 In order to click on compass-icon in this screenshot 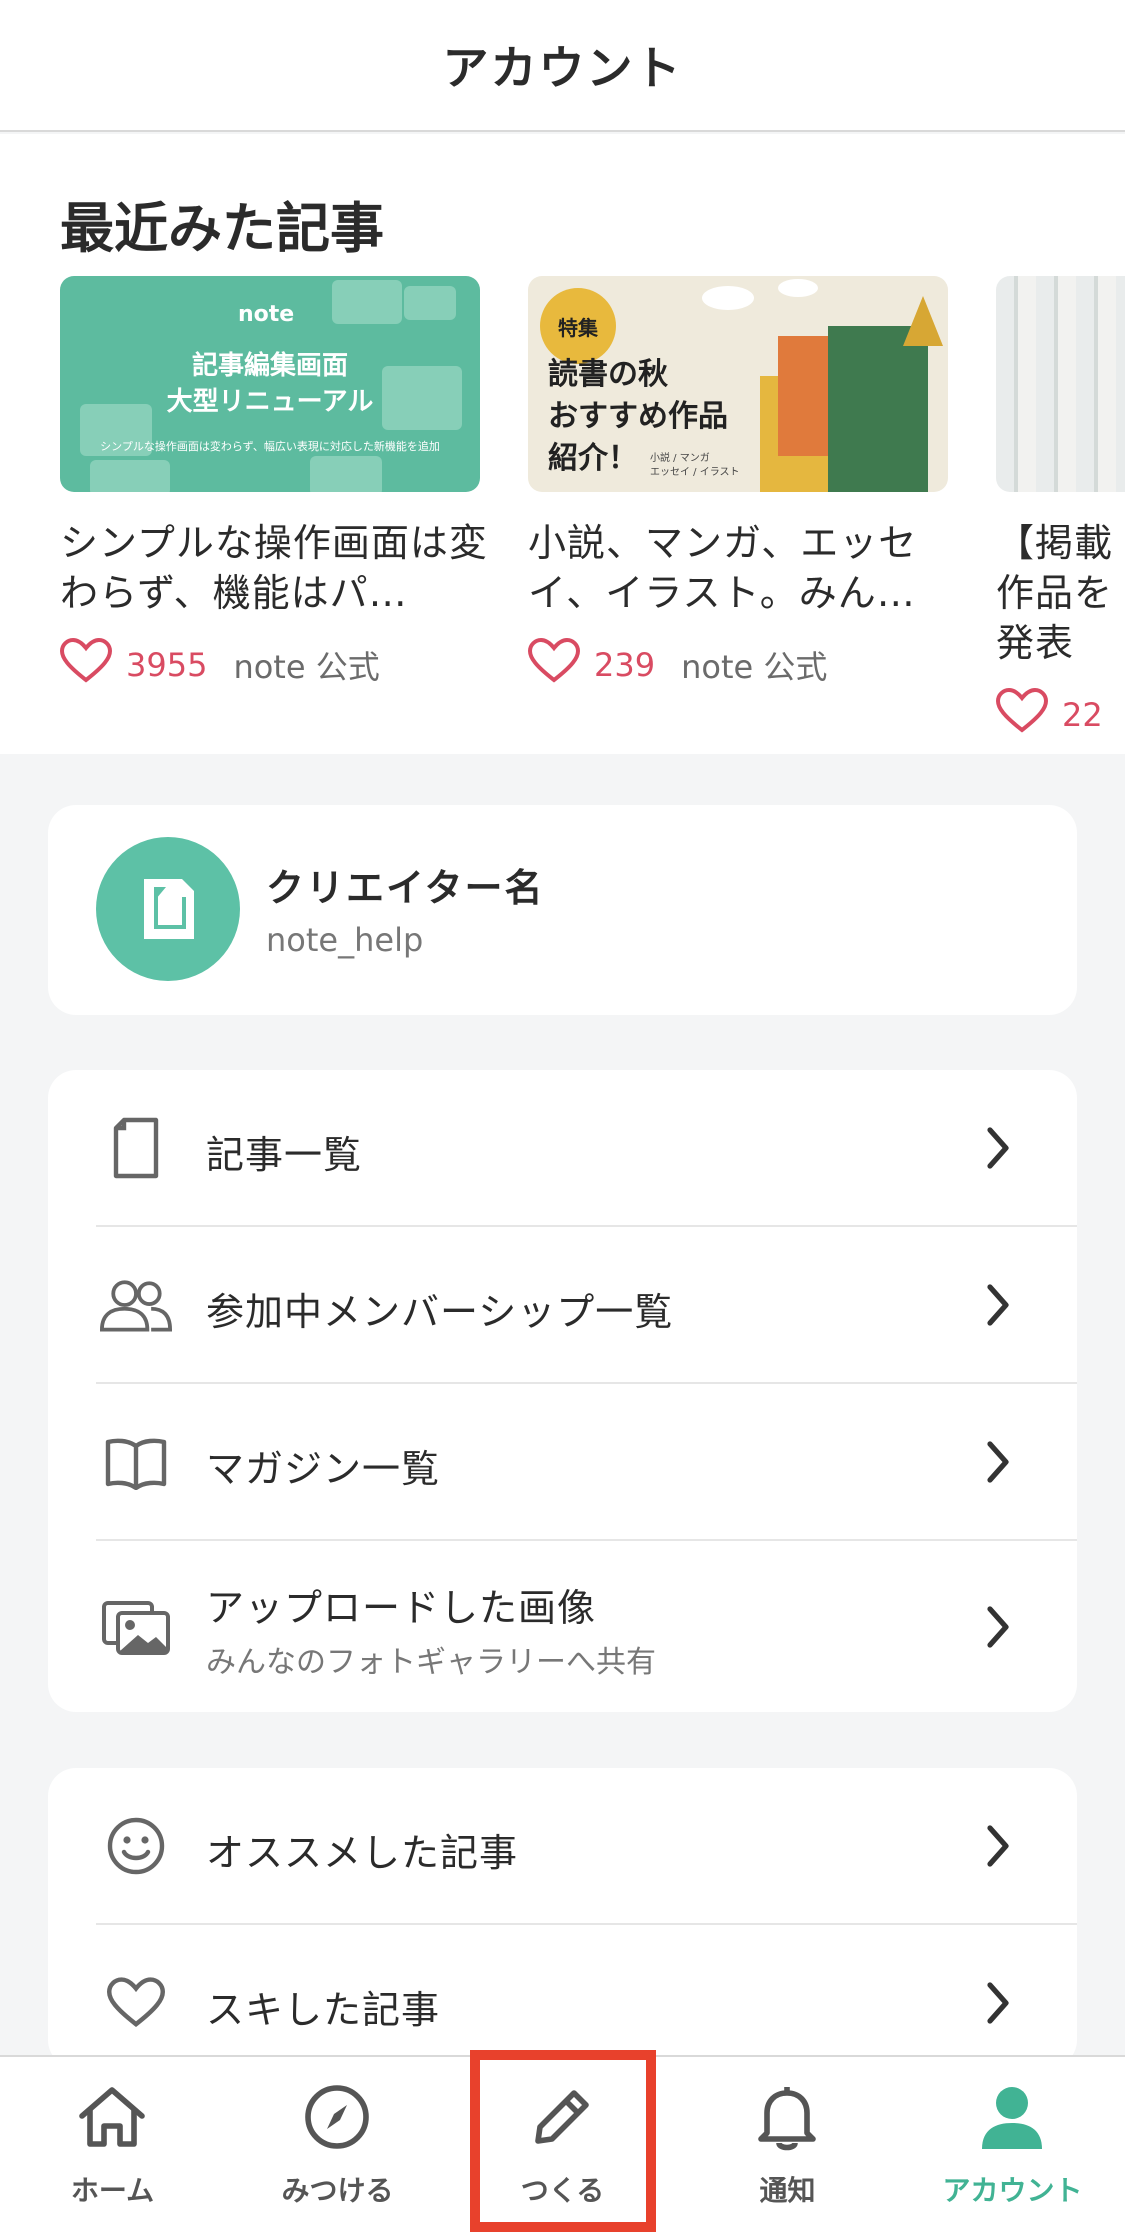, I will do `click(337, 2117)`.